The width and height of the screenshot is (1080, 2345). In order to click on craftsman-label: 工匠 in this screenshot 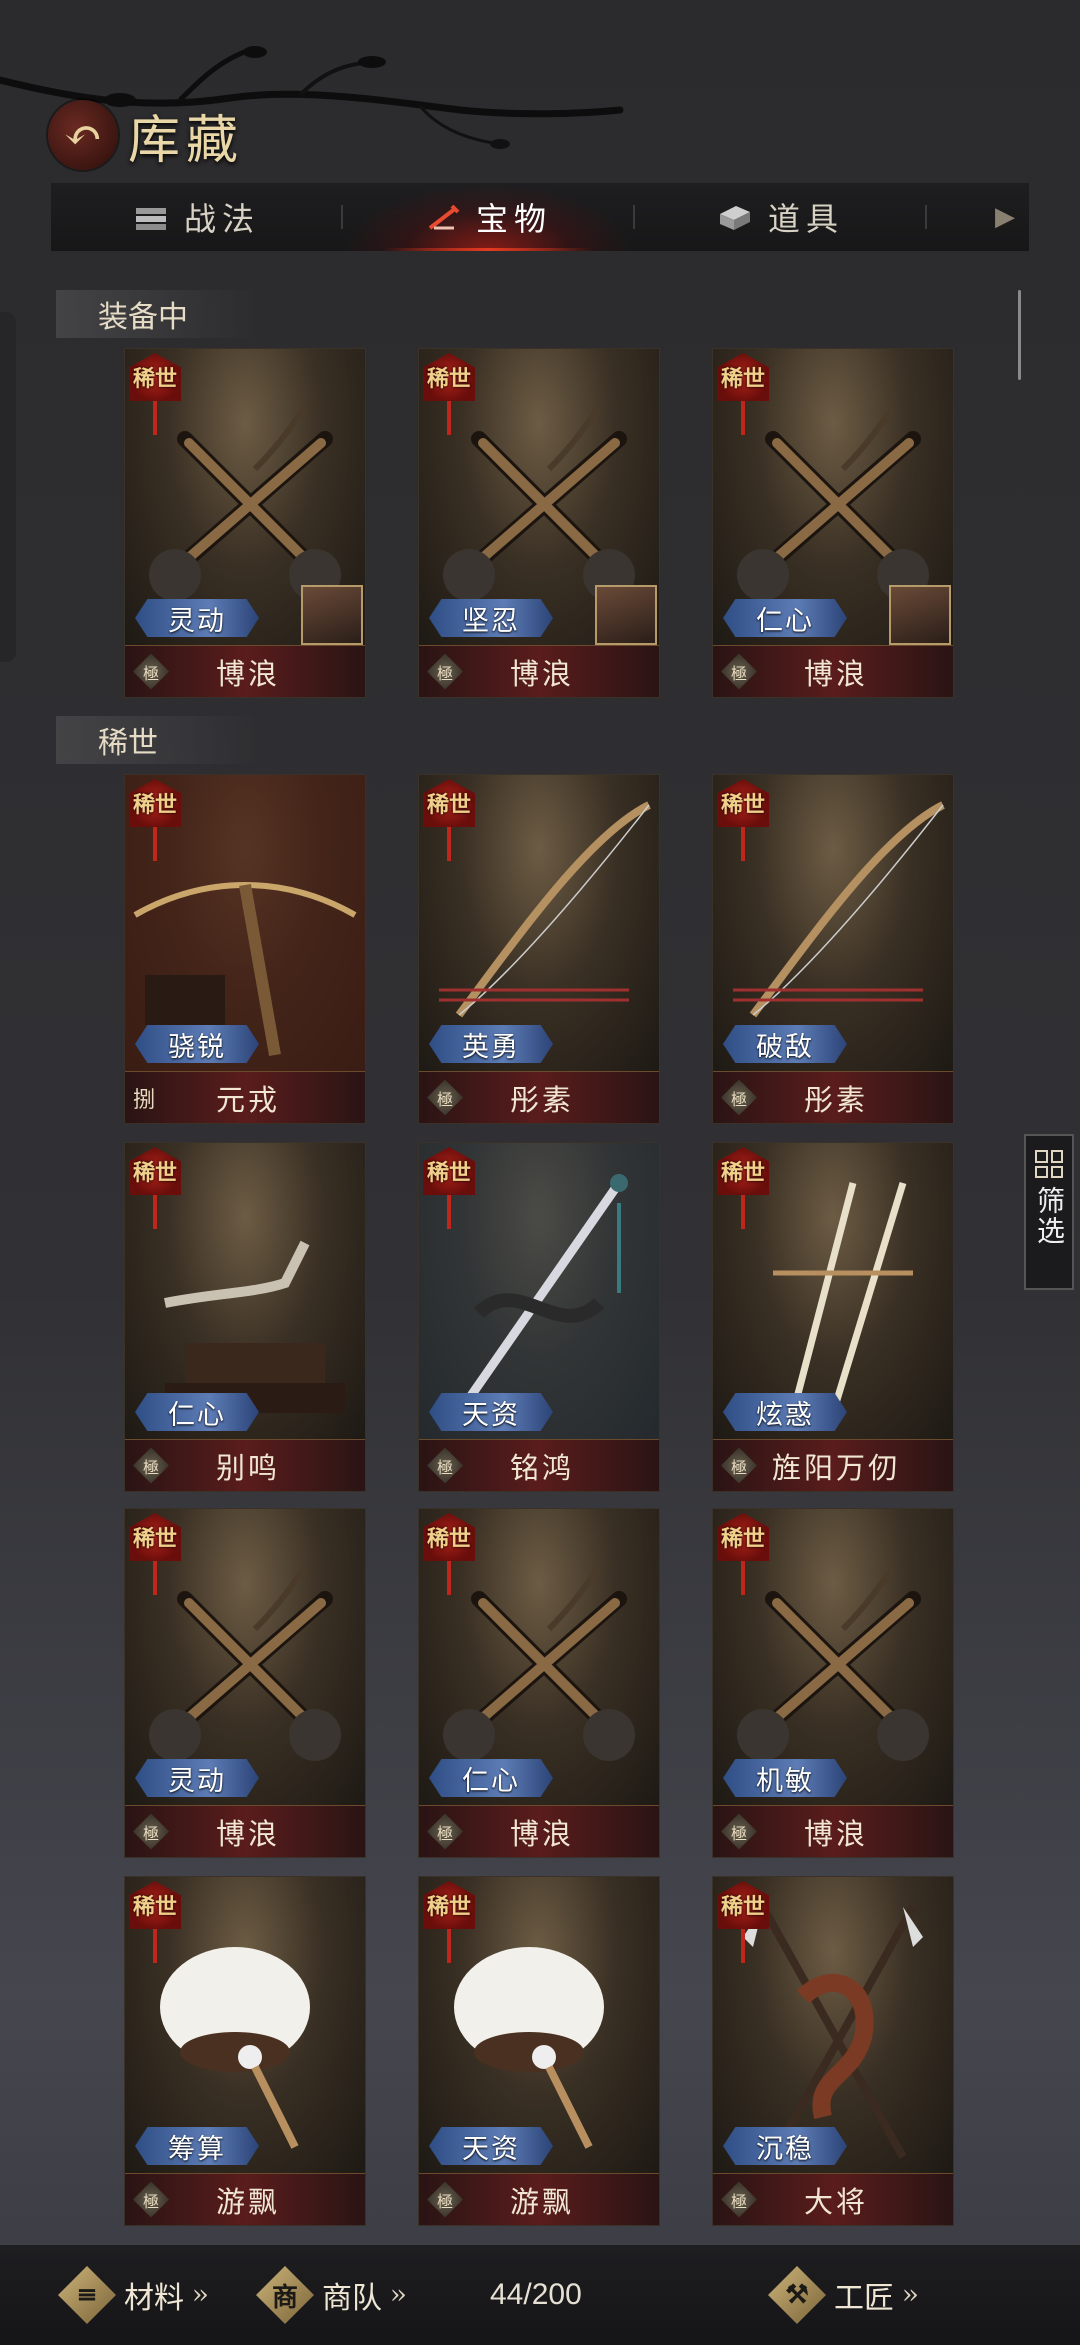, I will do `click(864, 2298)`.